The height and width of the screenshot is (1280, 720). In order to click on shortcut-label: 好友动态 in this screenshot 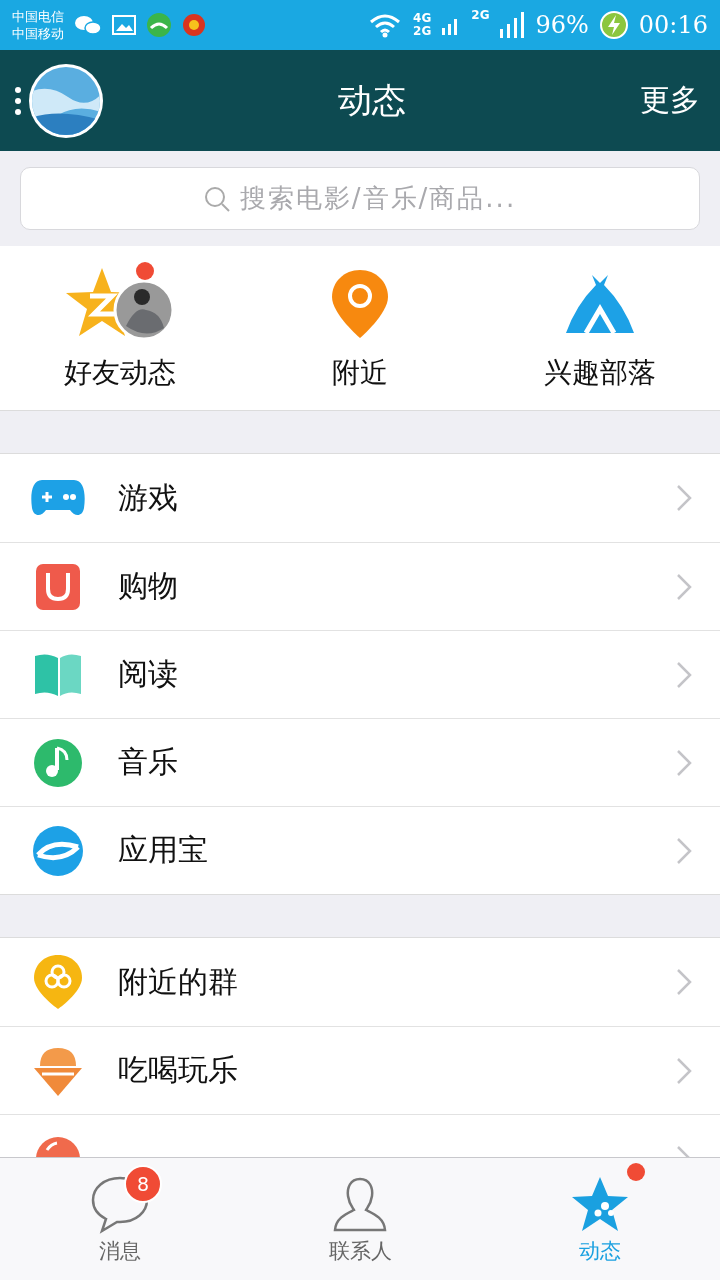, I will do `click(120, 373)`.